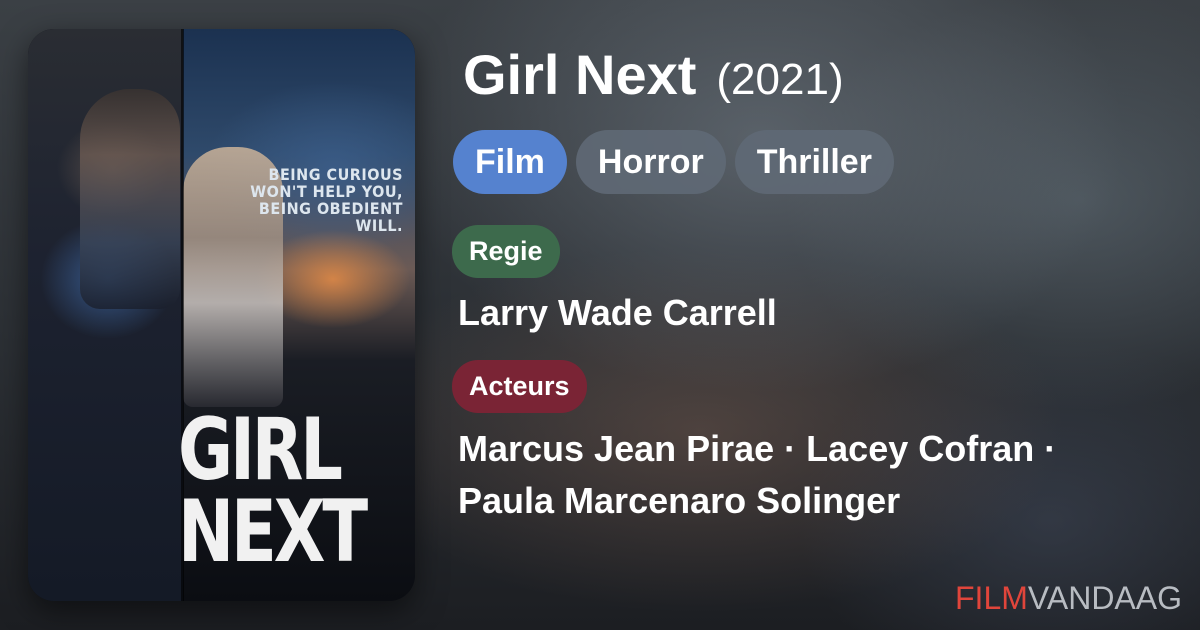 The width and height of the screenshot is (1200, 630). What do you see at coordinates (617, 313) in the screenshot?
I see `director-name: Larry Wade Carrell` at bounding box center [617, 313].